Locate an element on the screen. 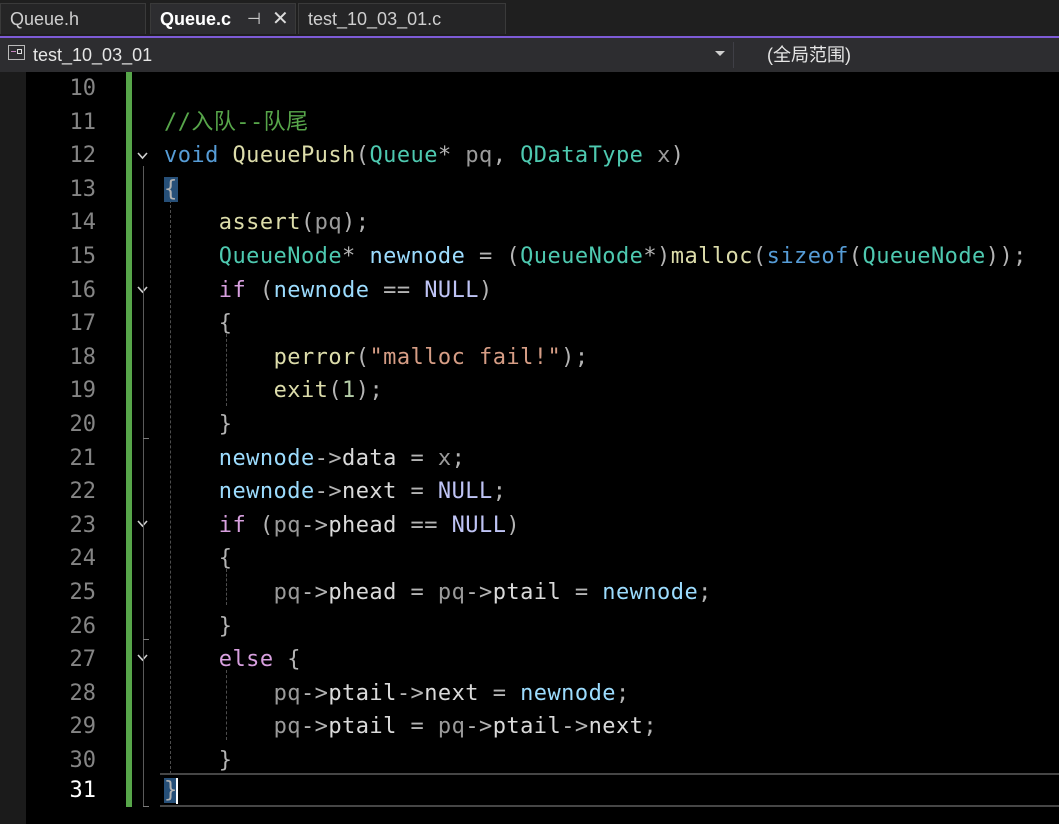  chevron-down-icon is located at coordinates (720, 53).